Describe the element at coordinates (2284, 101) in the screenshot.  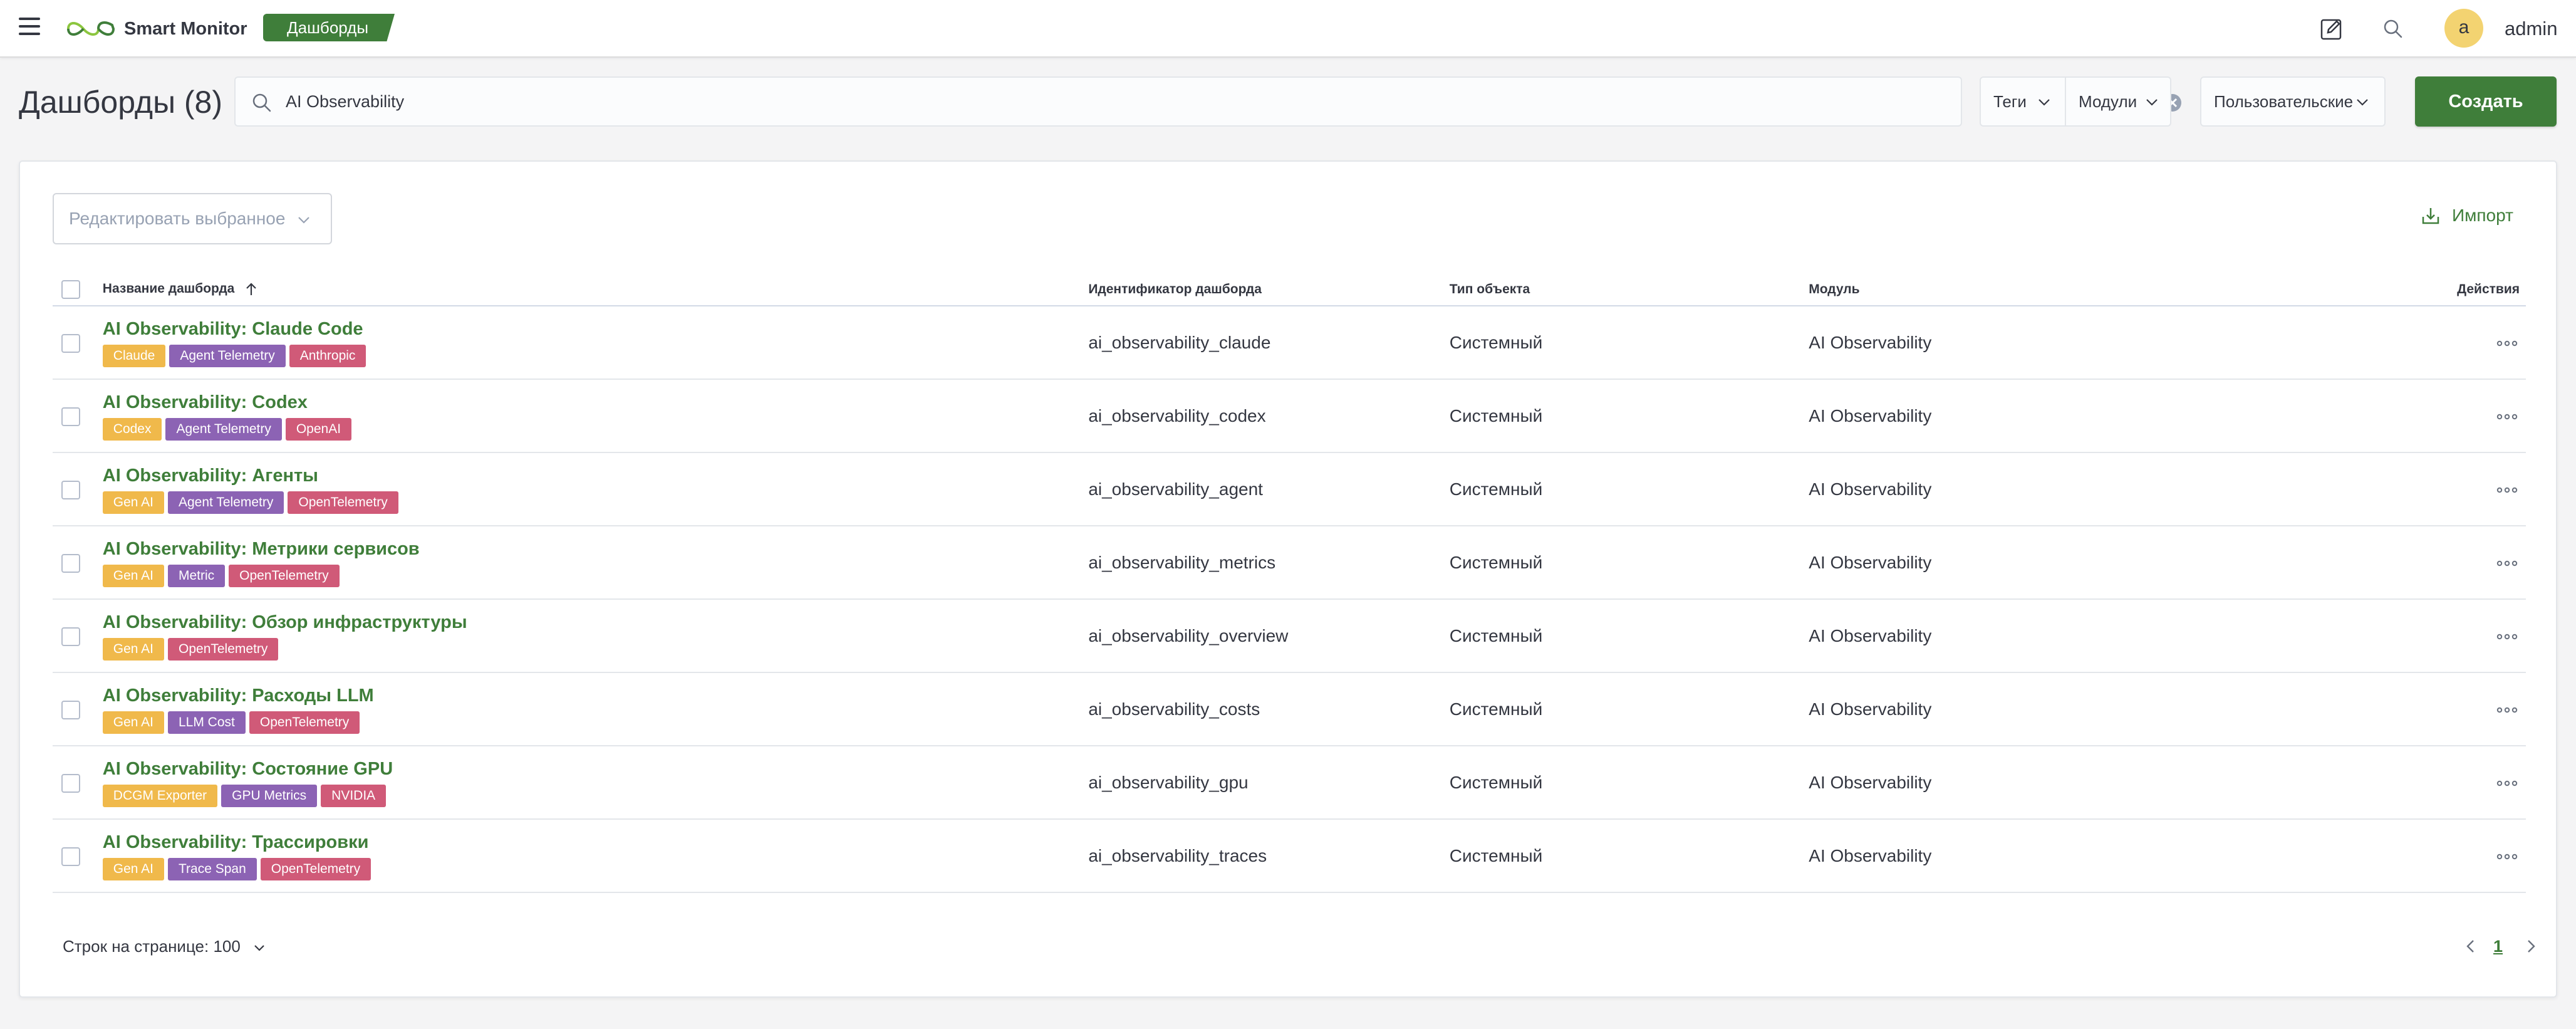
I see `owner-type-label: Пользовательские` at that location.